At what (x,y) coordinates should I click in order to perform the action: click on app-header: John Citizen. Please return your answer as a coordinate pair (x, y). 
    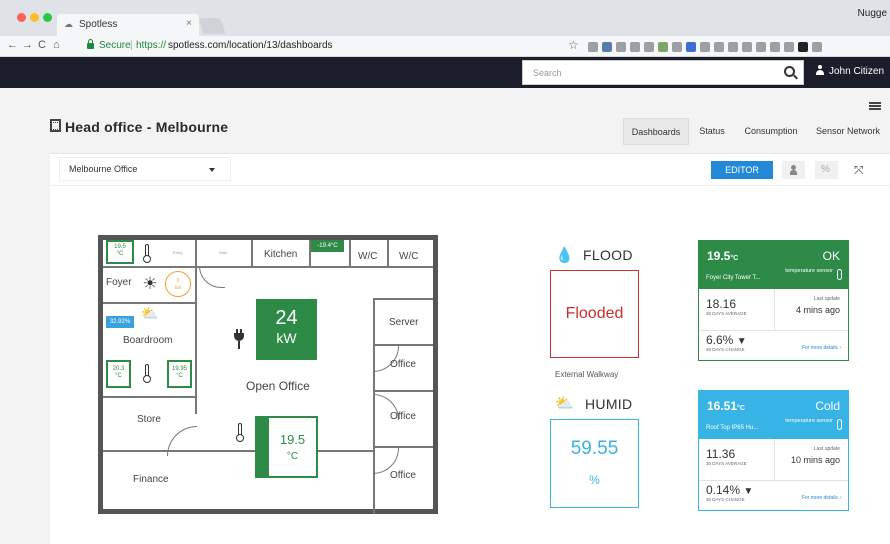
    Looking at the image, I should click on (445, 72).